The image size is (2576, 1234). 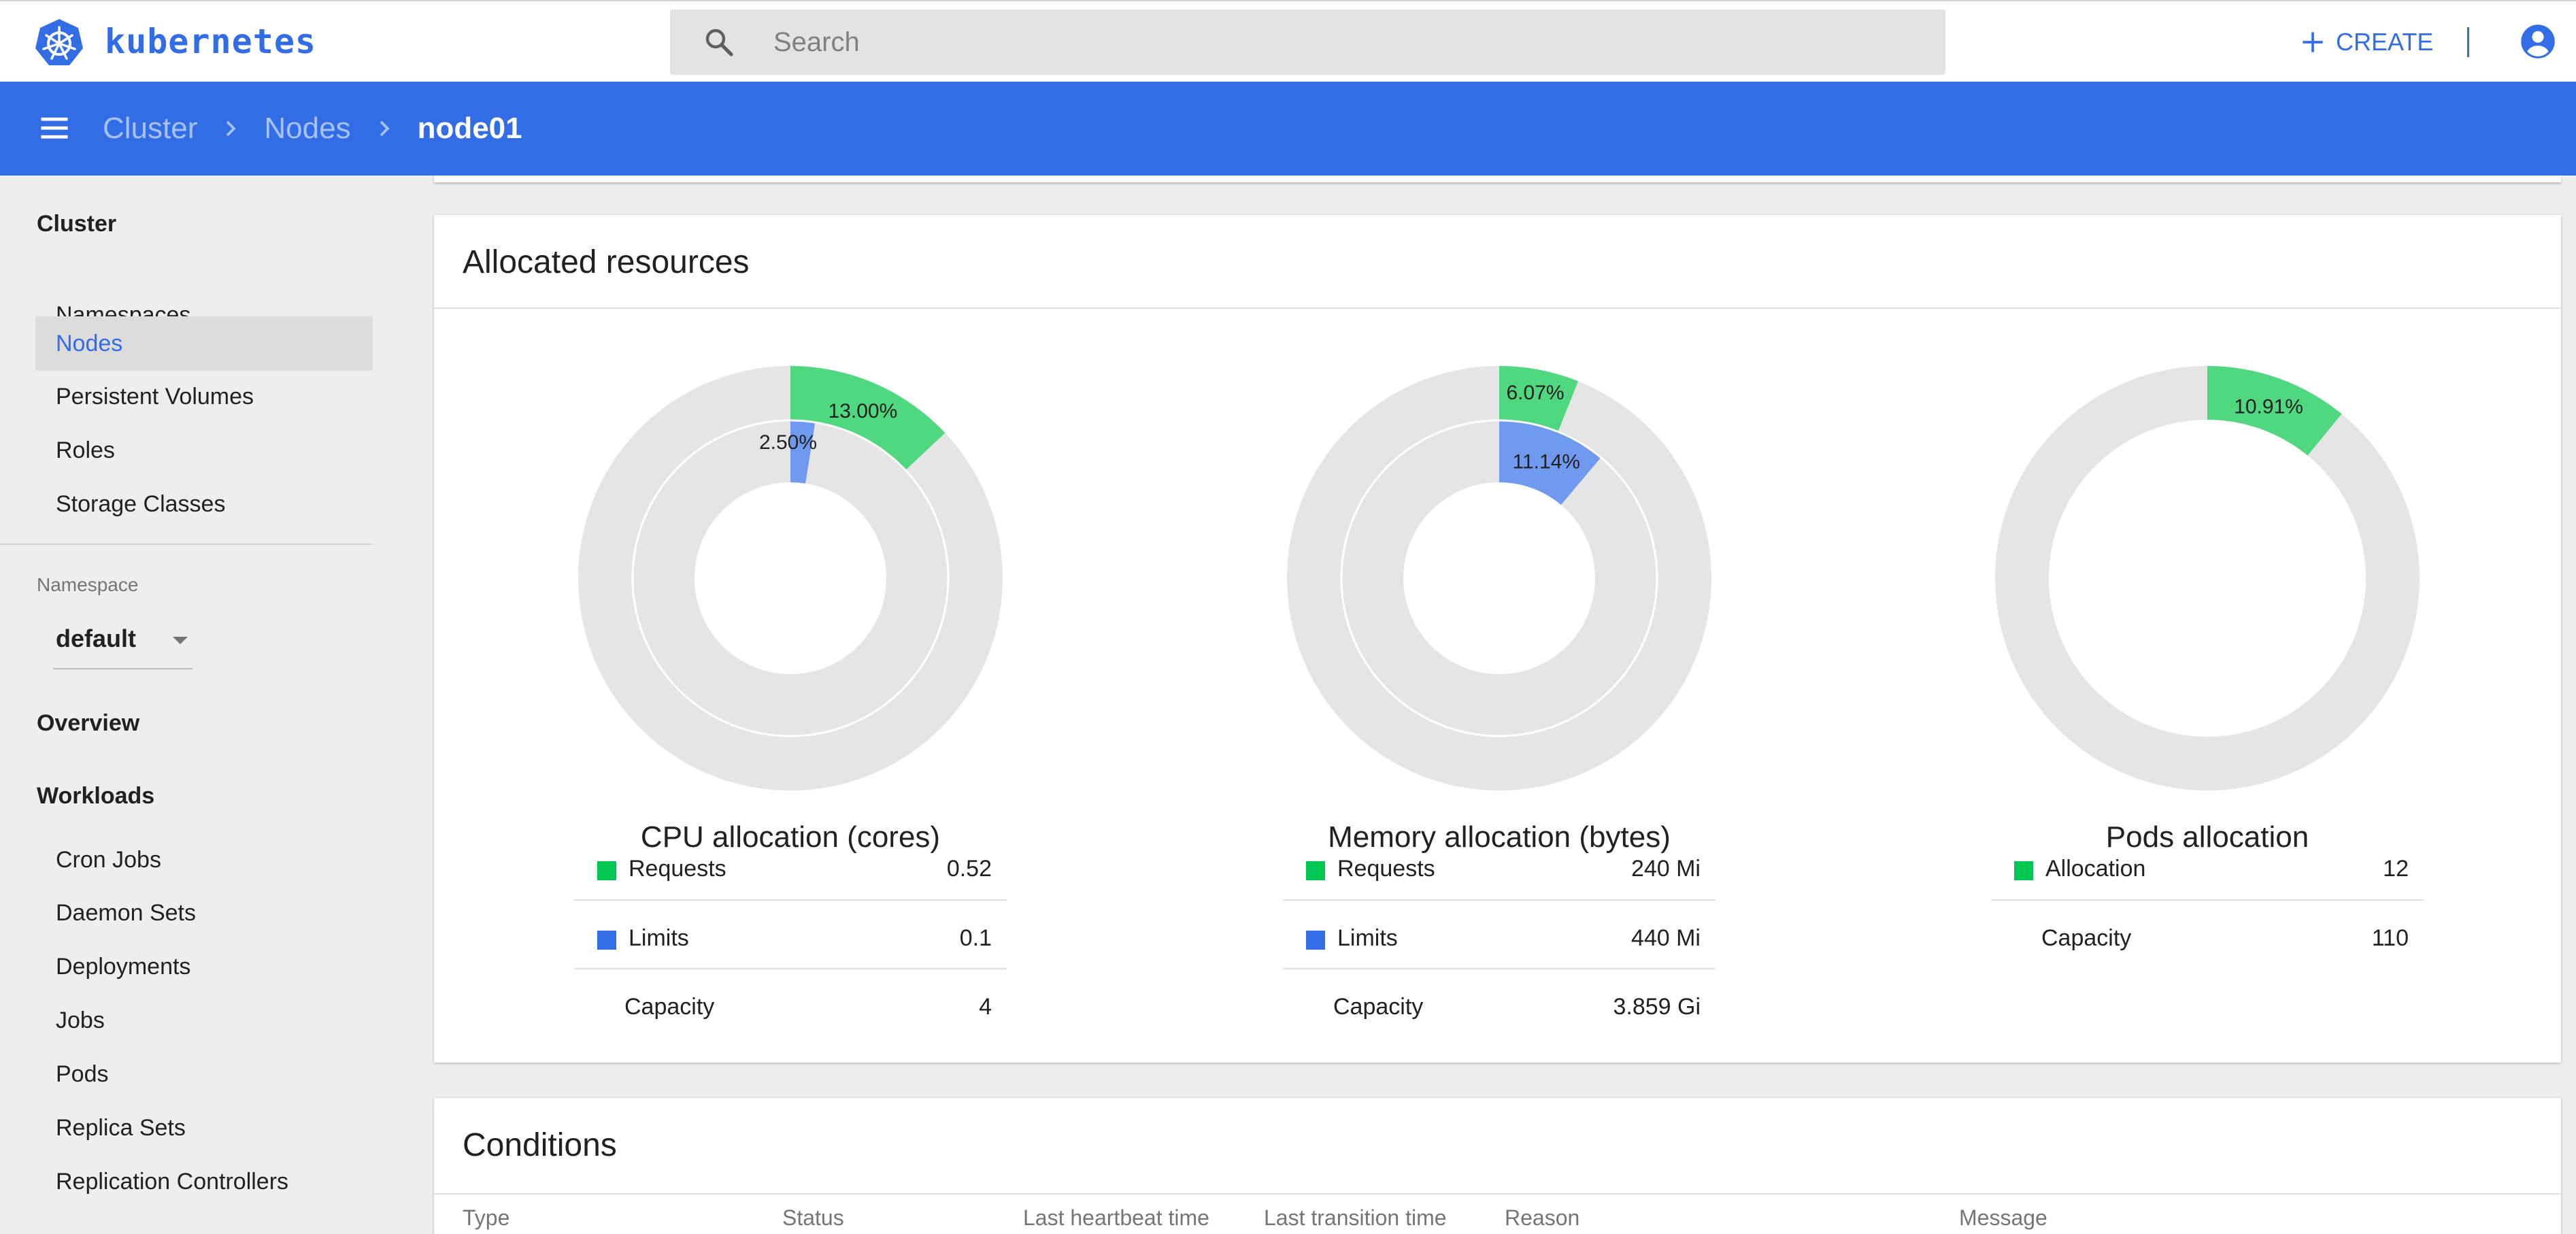 What do you see at coordinates (204, 913) in the screenshot?
I see `sidebar-item-daemon-sets: Daemon Sets` at bounding box center [204, 913].